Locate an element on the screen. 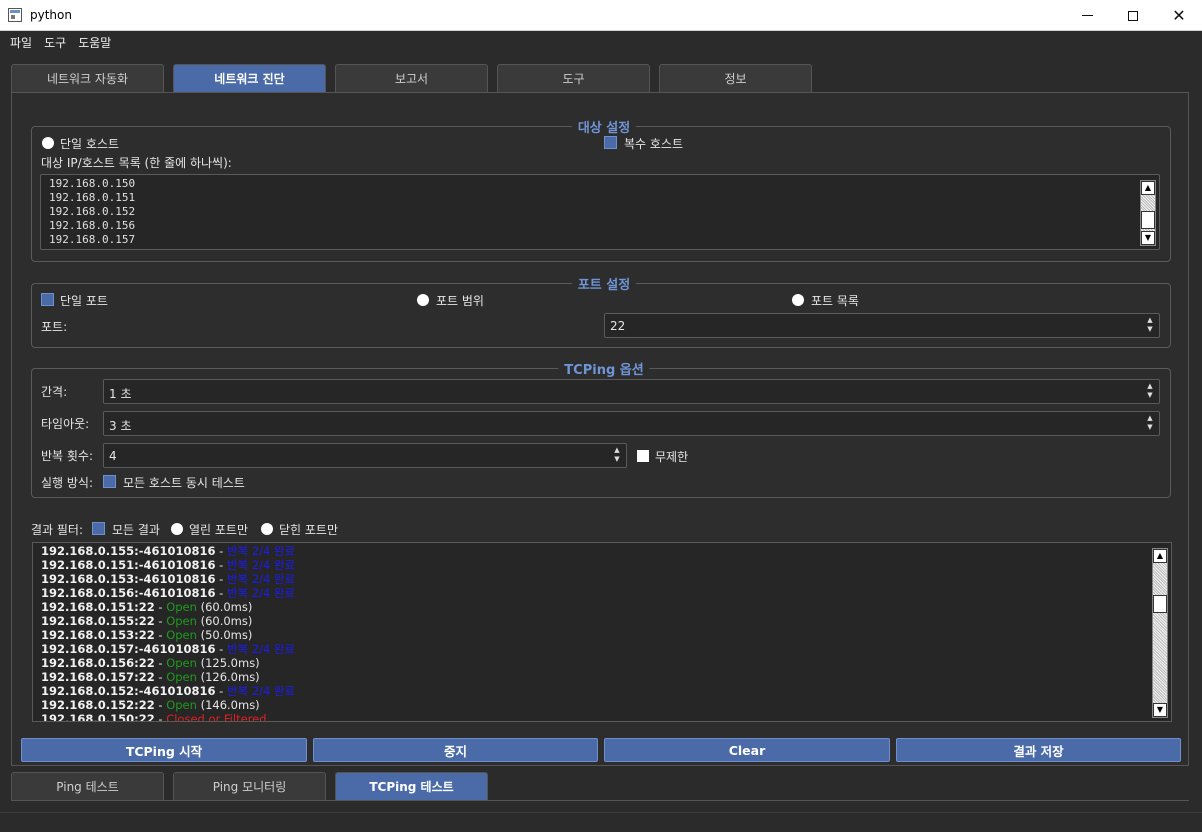  app-icon is located at coordinates (15, 15).